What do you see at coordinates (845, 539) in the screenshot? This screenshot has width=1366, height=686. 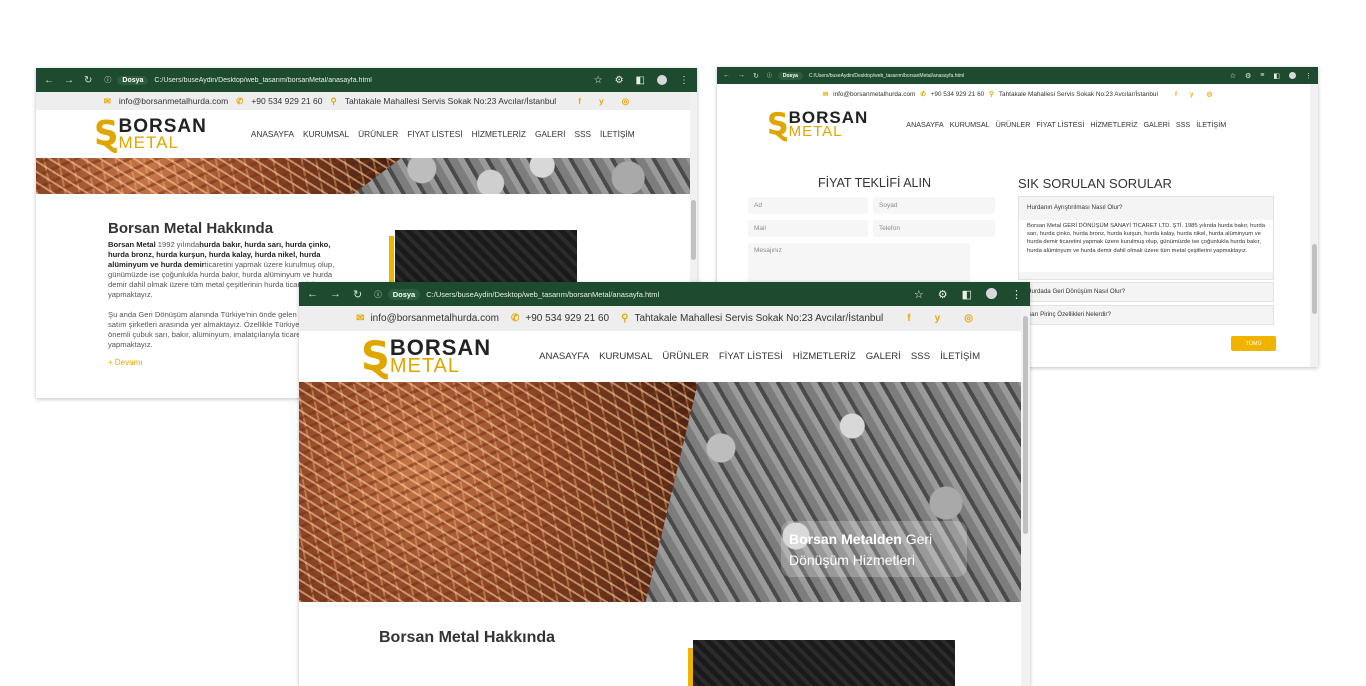 I see `hero-caption-highlight: Borsan Metalden` at bounding box center [845, 539].